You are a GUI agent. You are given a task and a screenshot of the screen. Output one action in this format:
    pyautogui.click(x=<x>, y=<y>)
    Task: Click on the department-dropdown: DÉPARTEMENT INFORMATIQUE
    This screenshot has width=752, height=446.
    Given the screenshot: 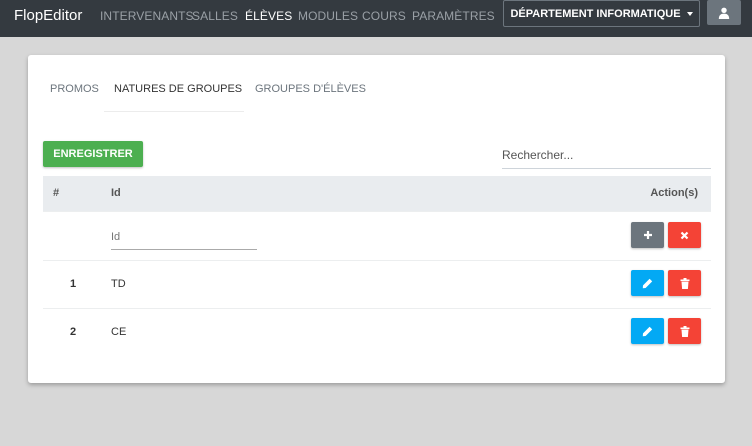 What is the action you would take?
    pyautogui.click(x=601, y=13)
    